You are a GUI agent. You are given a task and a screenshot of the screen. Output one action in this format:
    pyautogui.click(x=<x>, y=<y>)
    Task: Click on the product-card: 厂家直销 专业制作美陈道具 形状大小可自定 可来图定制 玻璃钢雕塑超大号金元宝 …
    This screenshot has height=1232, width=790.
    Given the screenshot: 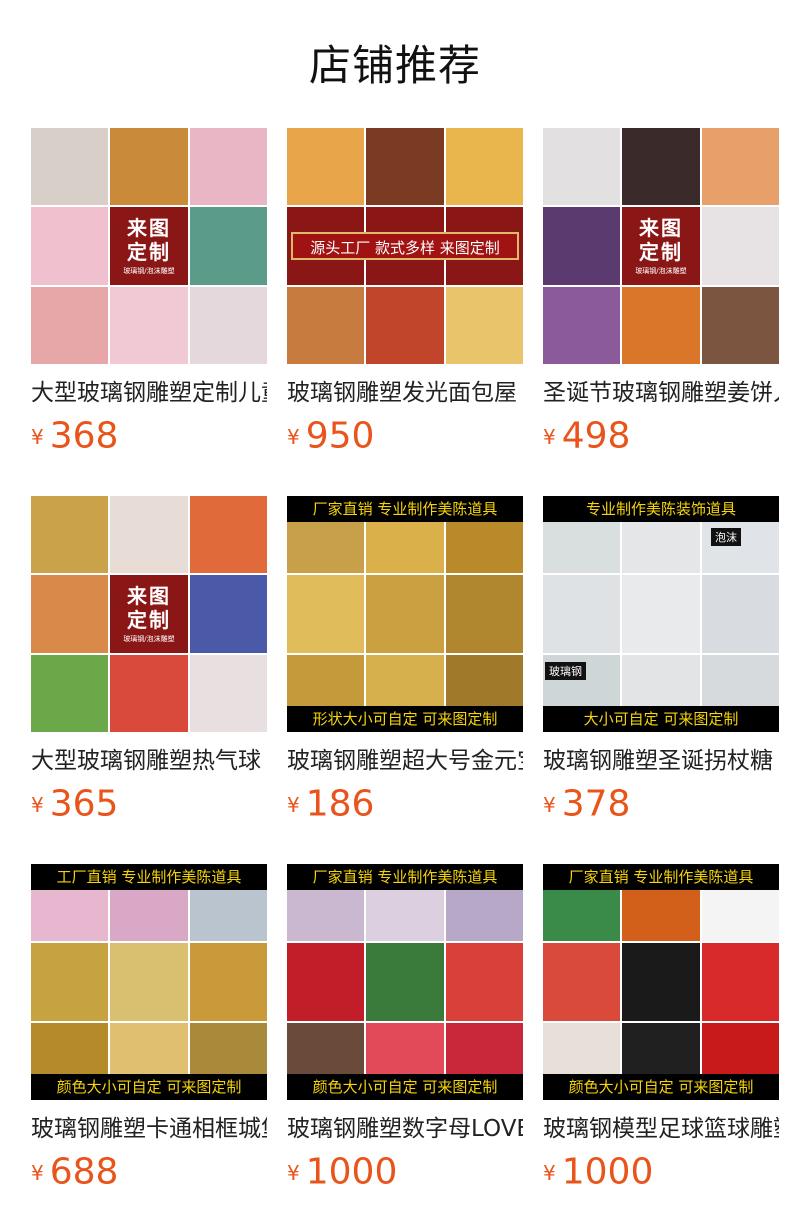 What is the action you would take?
    pyautogui.click(x=405, y=661)
    